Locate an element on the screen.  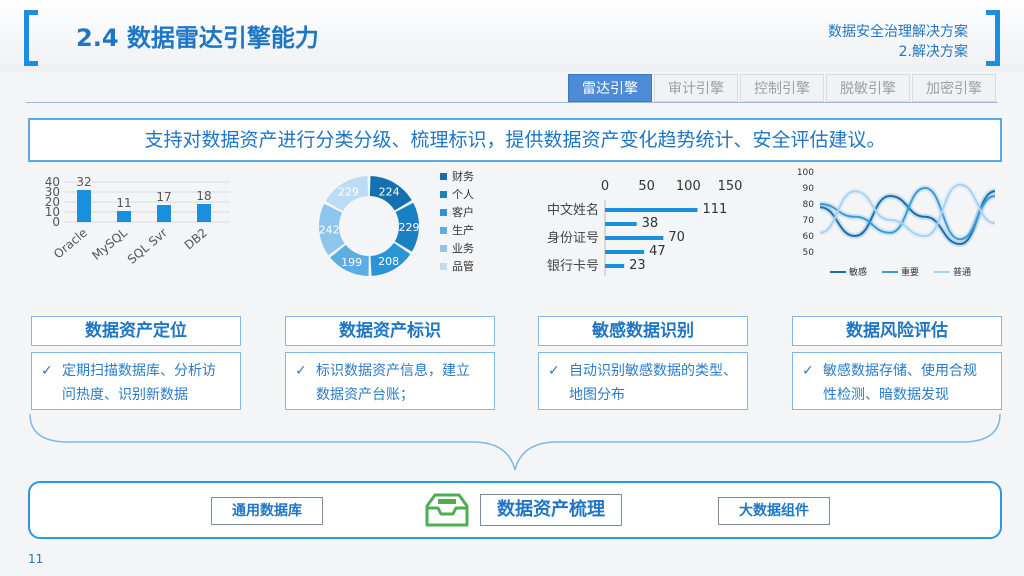
slice-label: 199 is located at coordinates (351, 262).